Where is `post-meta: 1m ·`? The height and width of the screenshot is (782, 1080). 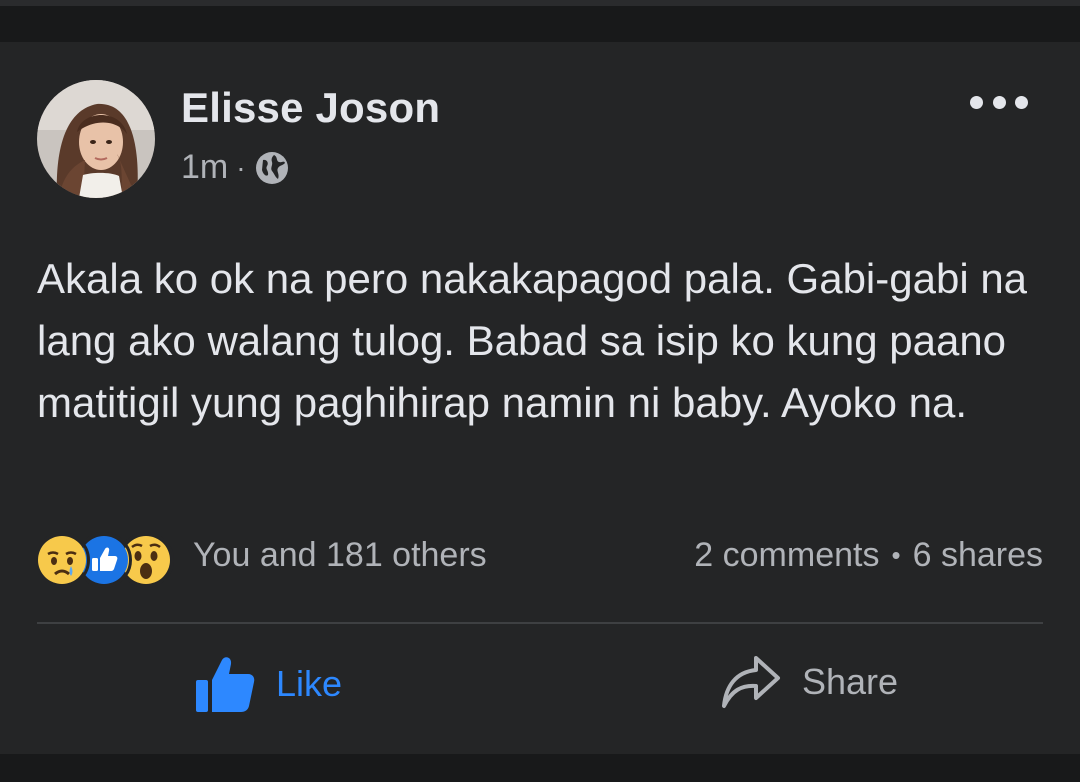 post-meta: 1m · is located at coordinates (235, 167).